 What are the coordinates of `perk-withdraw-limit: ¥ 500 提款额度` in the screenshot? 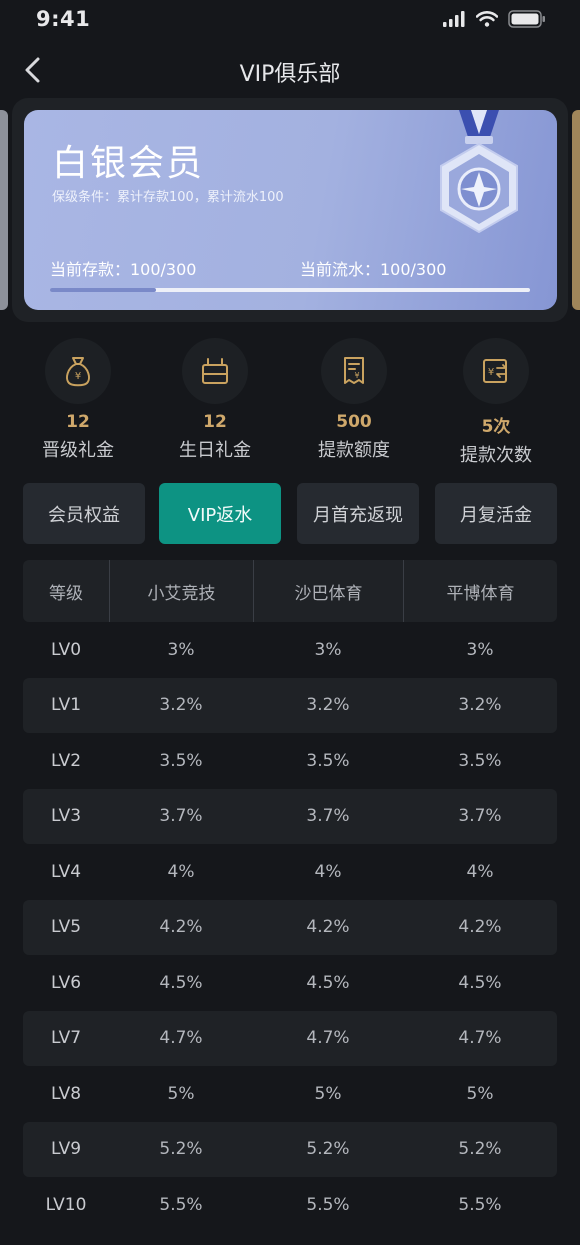 It's located at (354, 400).